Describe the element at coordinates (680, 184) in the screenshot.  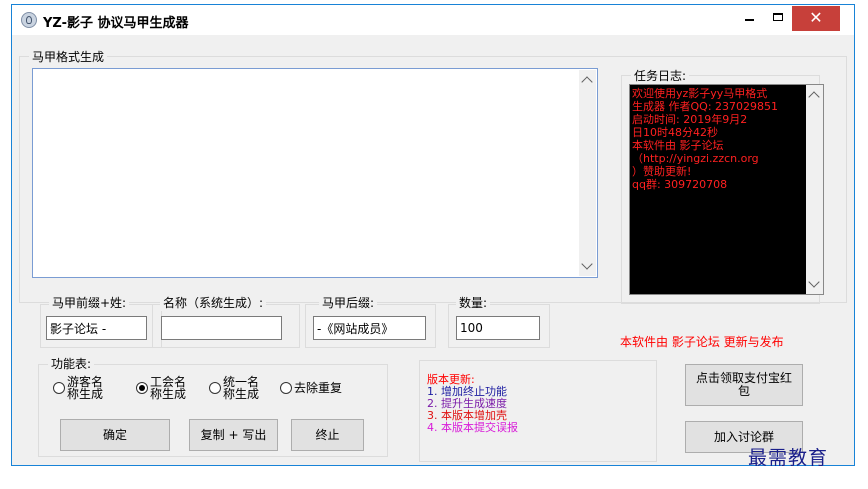
I see `task-log-line: qq群: 309720708` at that location.